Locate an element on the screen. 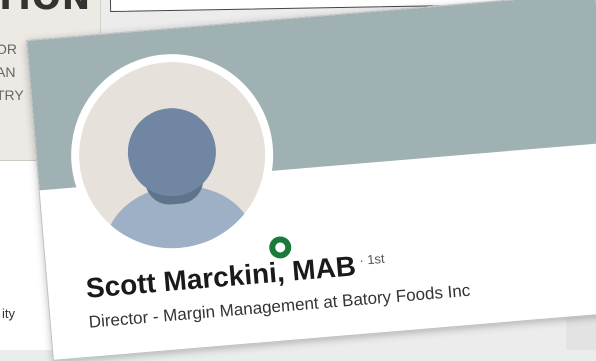 The image size is (596, 361). background-line: OR is located at coordinates (8, 49).